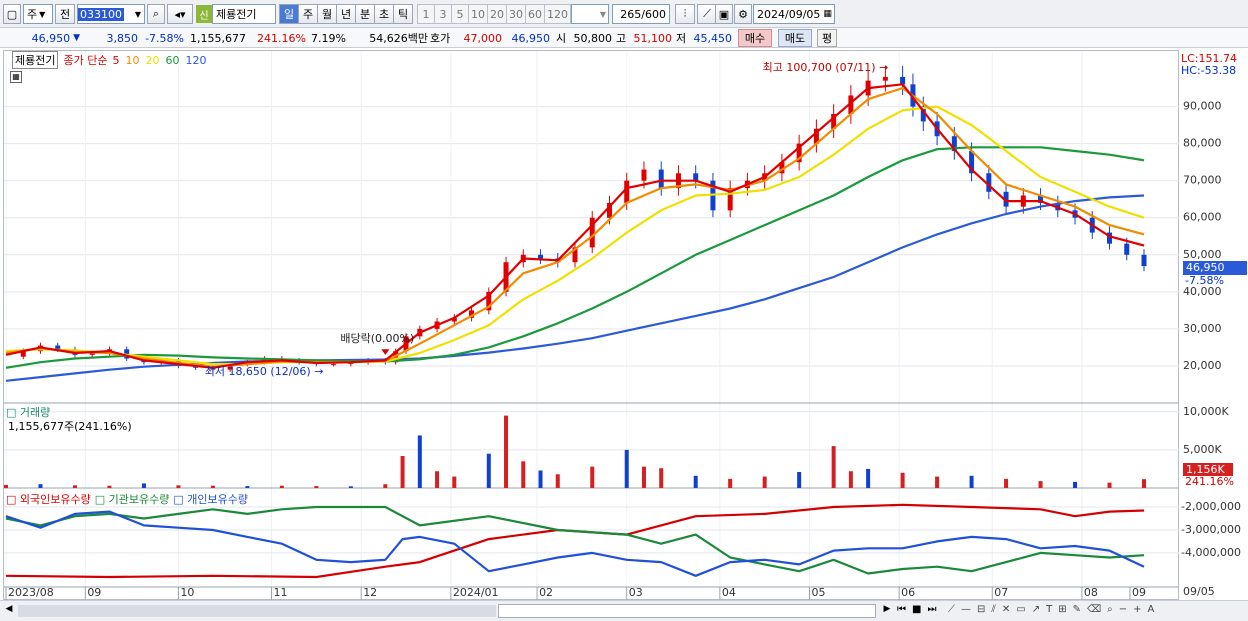 The image size is (1248, 621). Describe the element at coordinates (687, 611) in the screenshot. I see `scroll-thumb` at that location.